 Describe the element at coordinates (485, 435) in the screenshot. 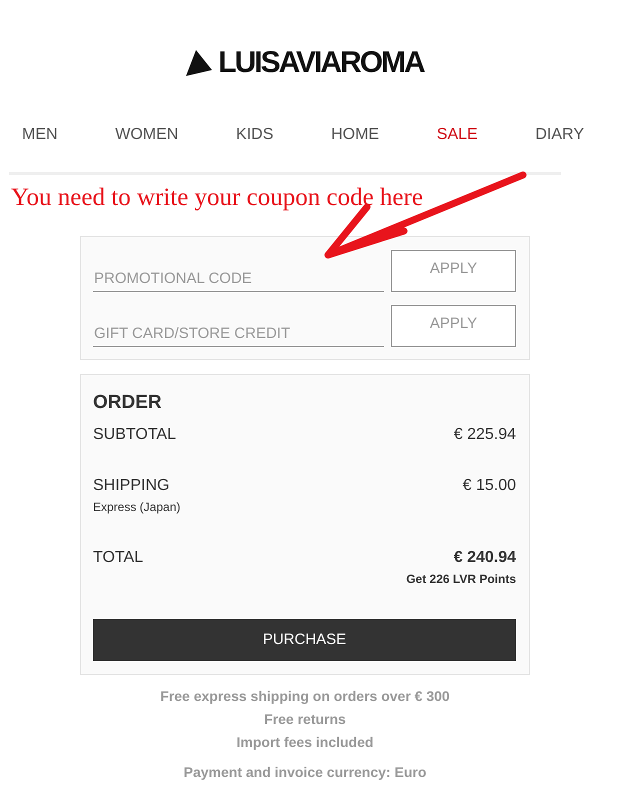

I see `order-line-amount: € 225.94` at that location.